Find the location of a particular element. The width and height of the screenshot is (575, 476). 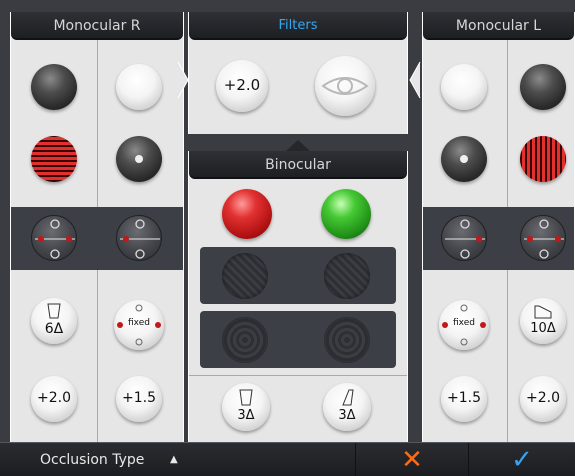

lens-plus15-r-button: +1.5 is located at coordinates (139, 399).